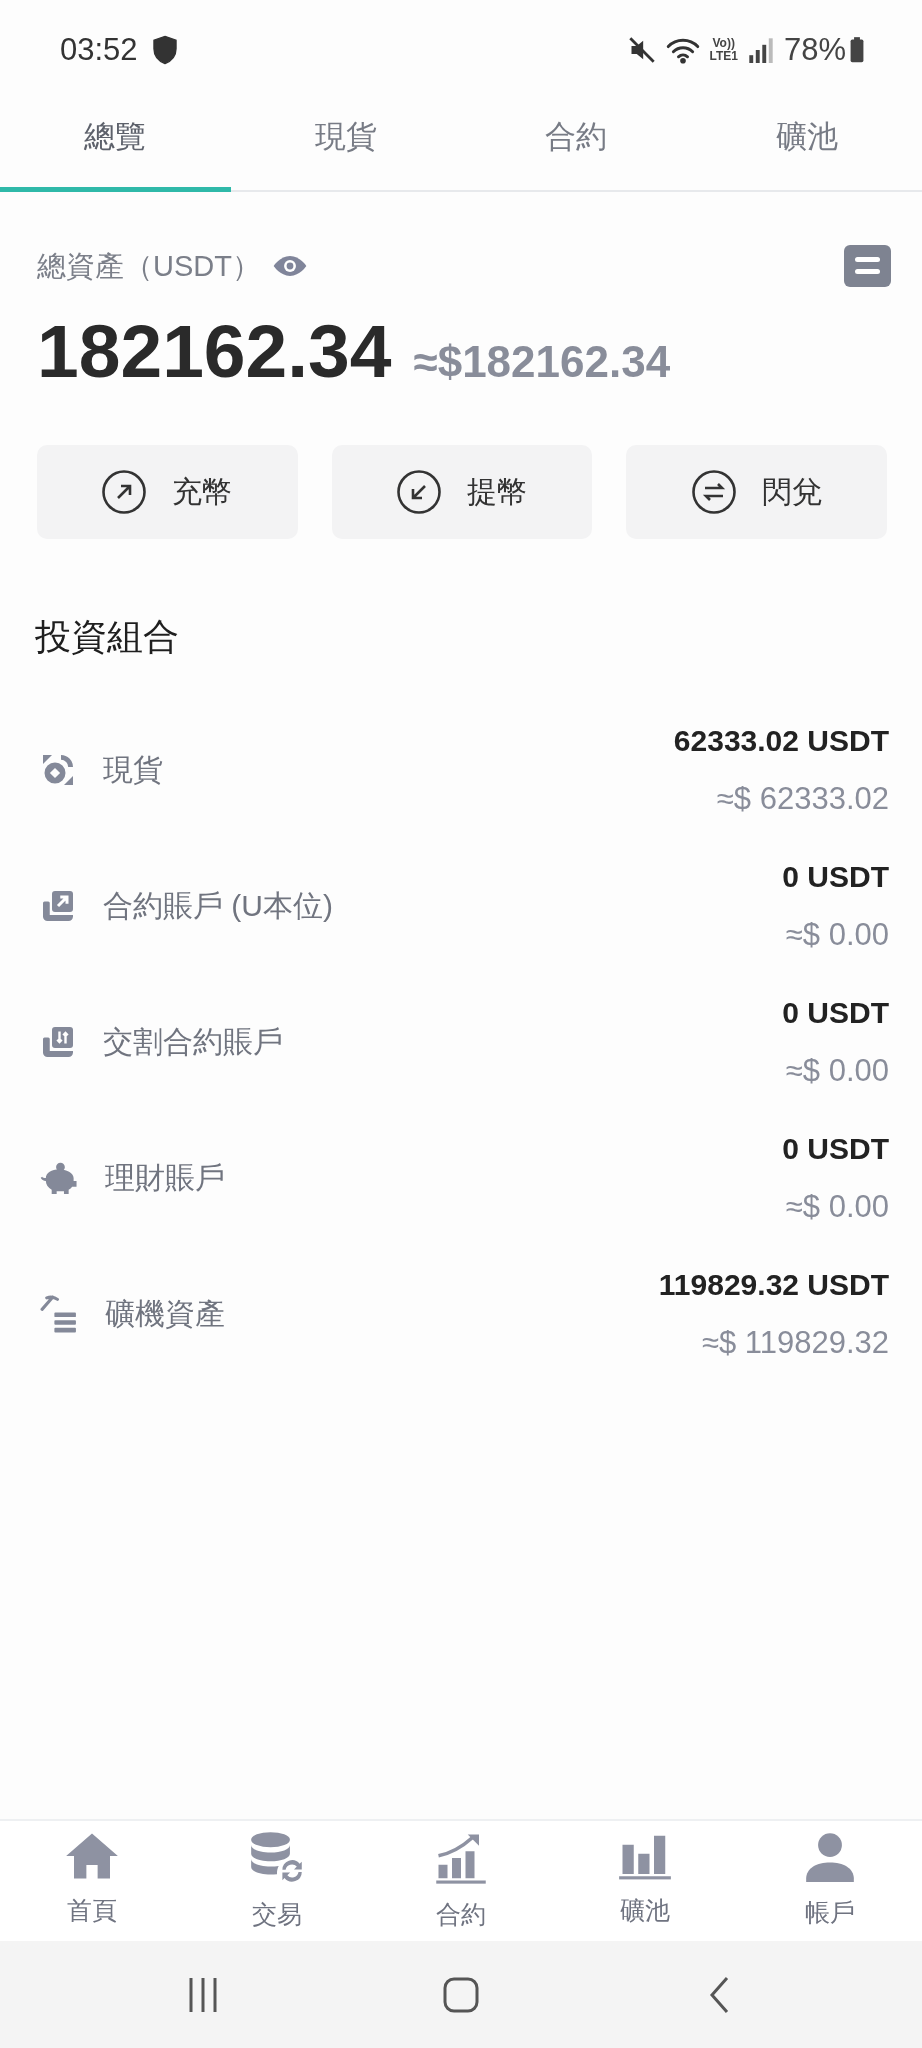 The width and height of the screenshot is (922, 2048). What do you see at coordinates (58, 770) in the screenshot?
I see `coin-diamond-icon` at bounding box center [58, 770].